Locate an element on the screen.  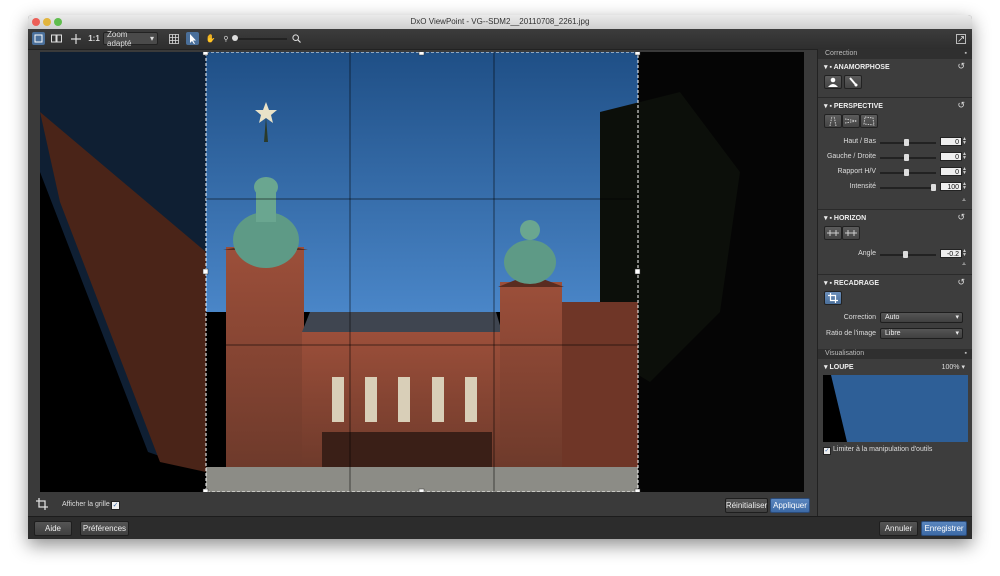
slider-label: Gauche / Droite is located at coordinates (851, 156).